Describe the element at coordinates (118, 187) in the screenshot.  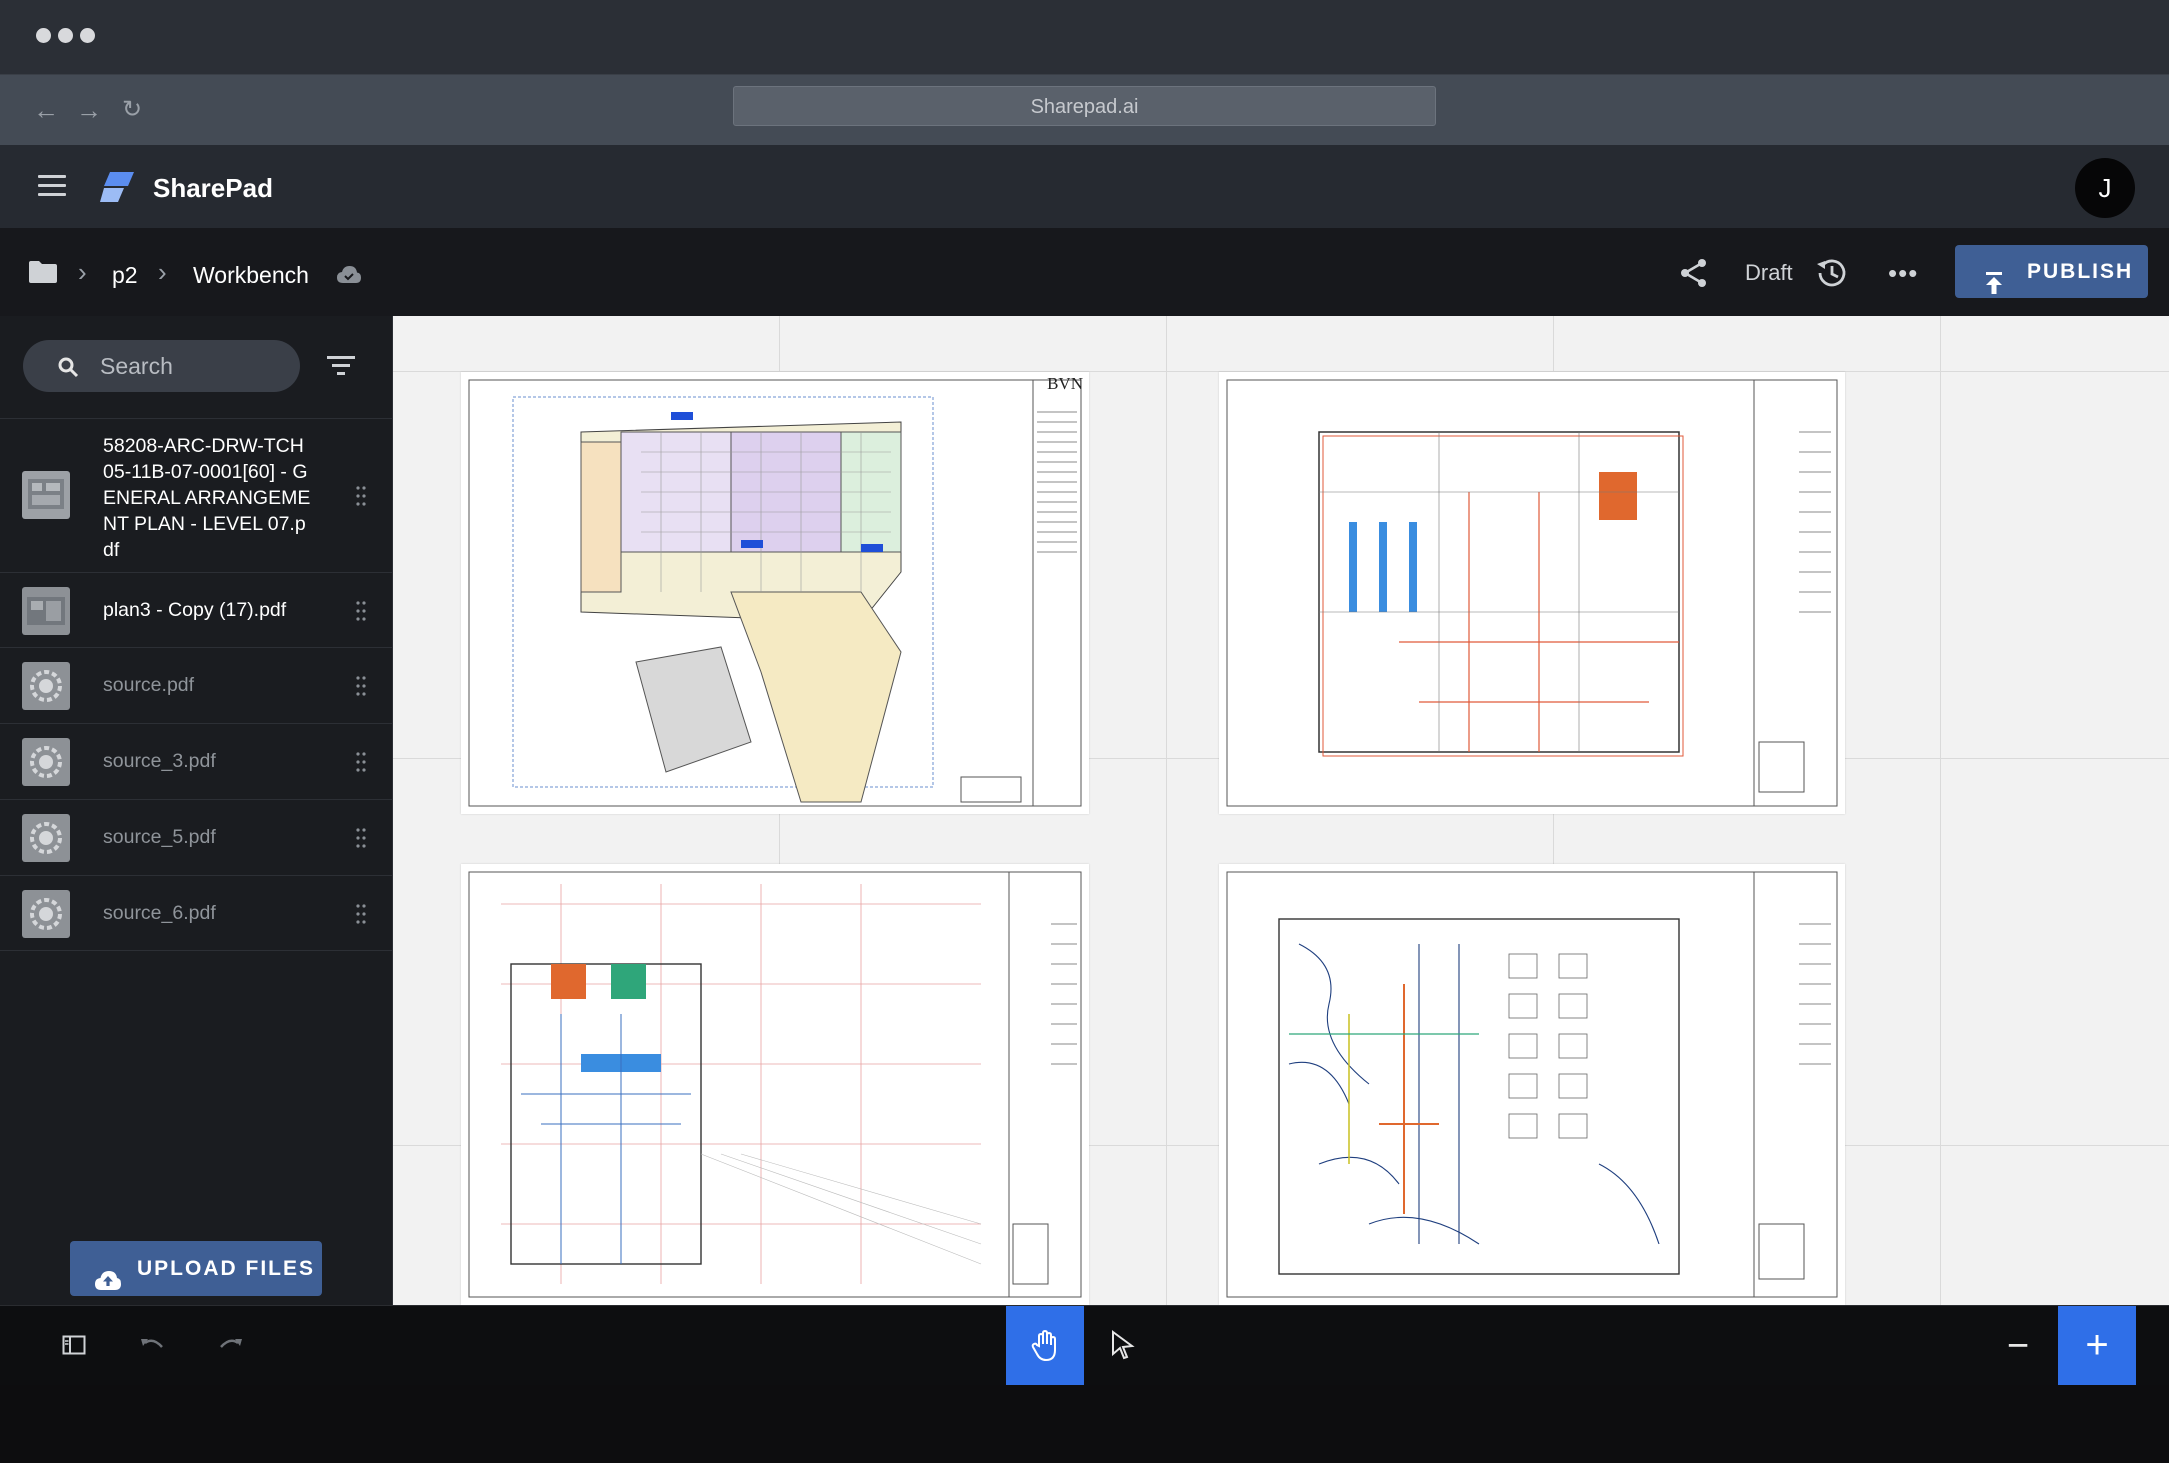
I see `sharepad-logo-icon` at that location.